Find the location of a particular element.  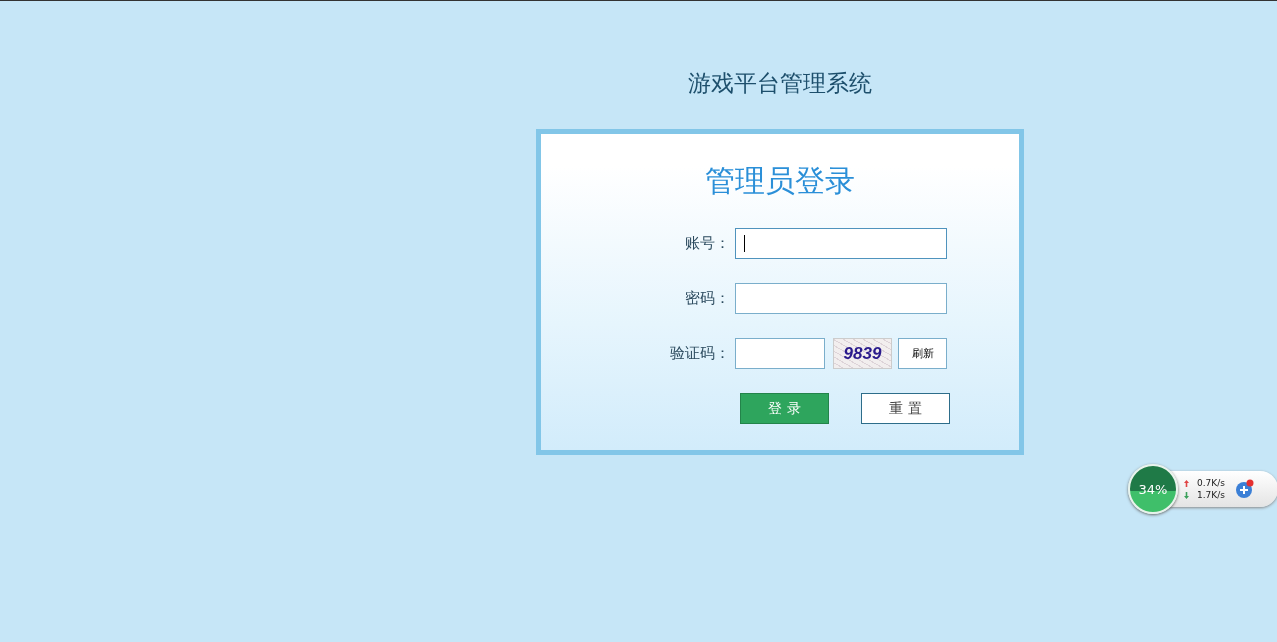

card-title: 管理员登录 is located at coordinates (780, 181).